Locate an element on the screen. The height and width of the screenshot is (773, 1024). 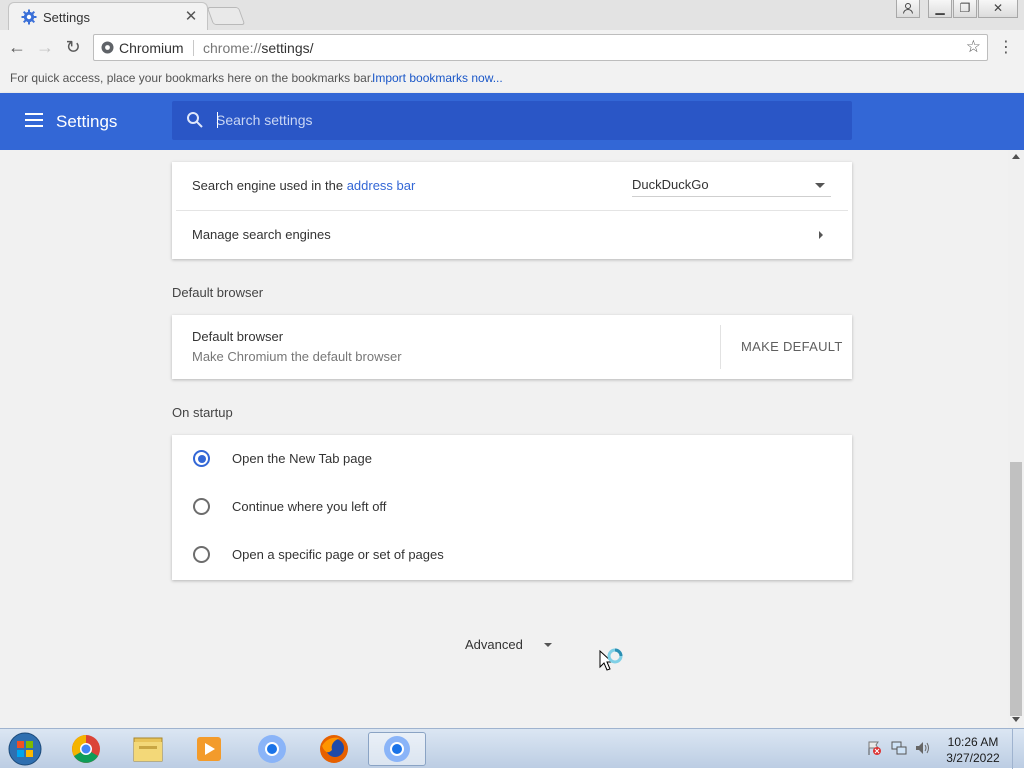
busy-cursor-icon is located at coordinates (611, 659).